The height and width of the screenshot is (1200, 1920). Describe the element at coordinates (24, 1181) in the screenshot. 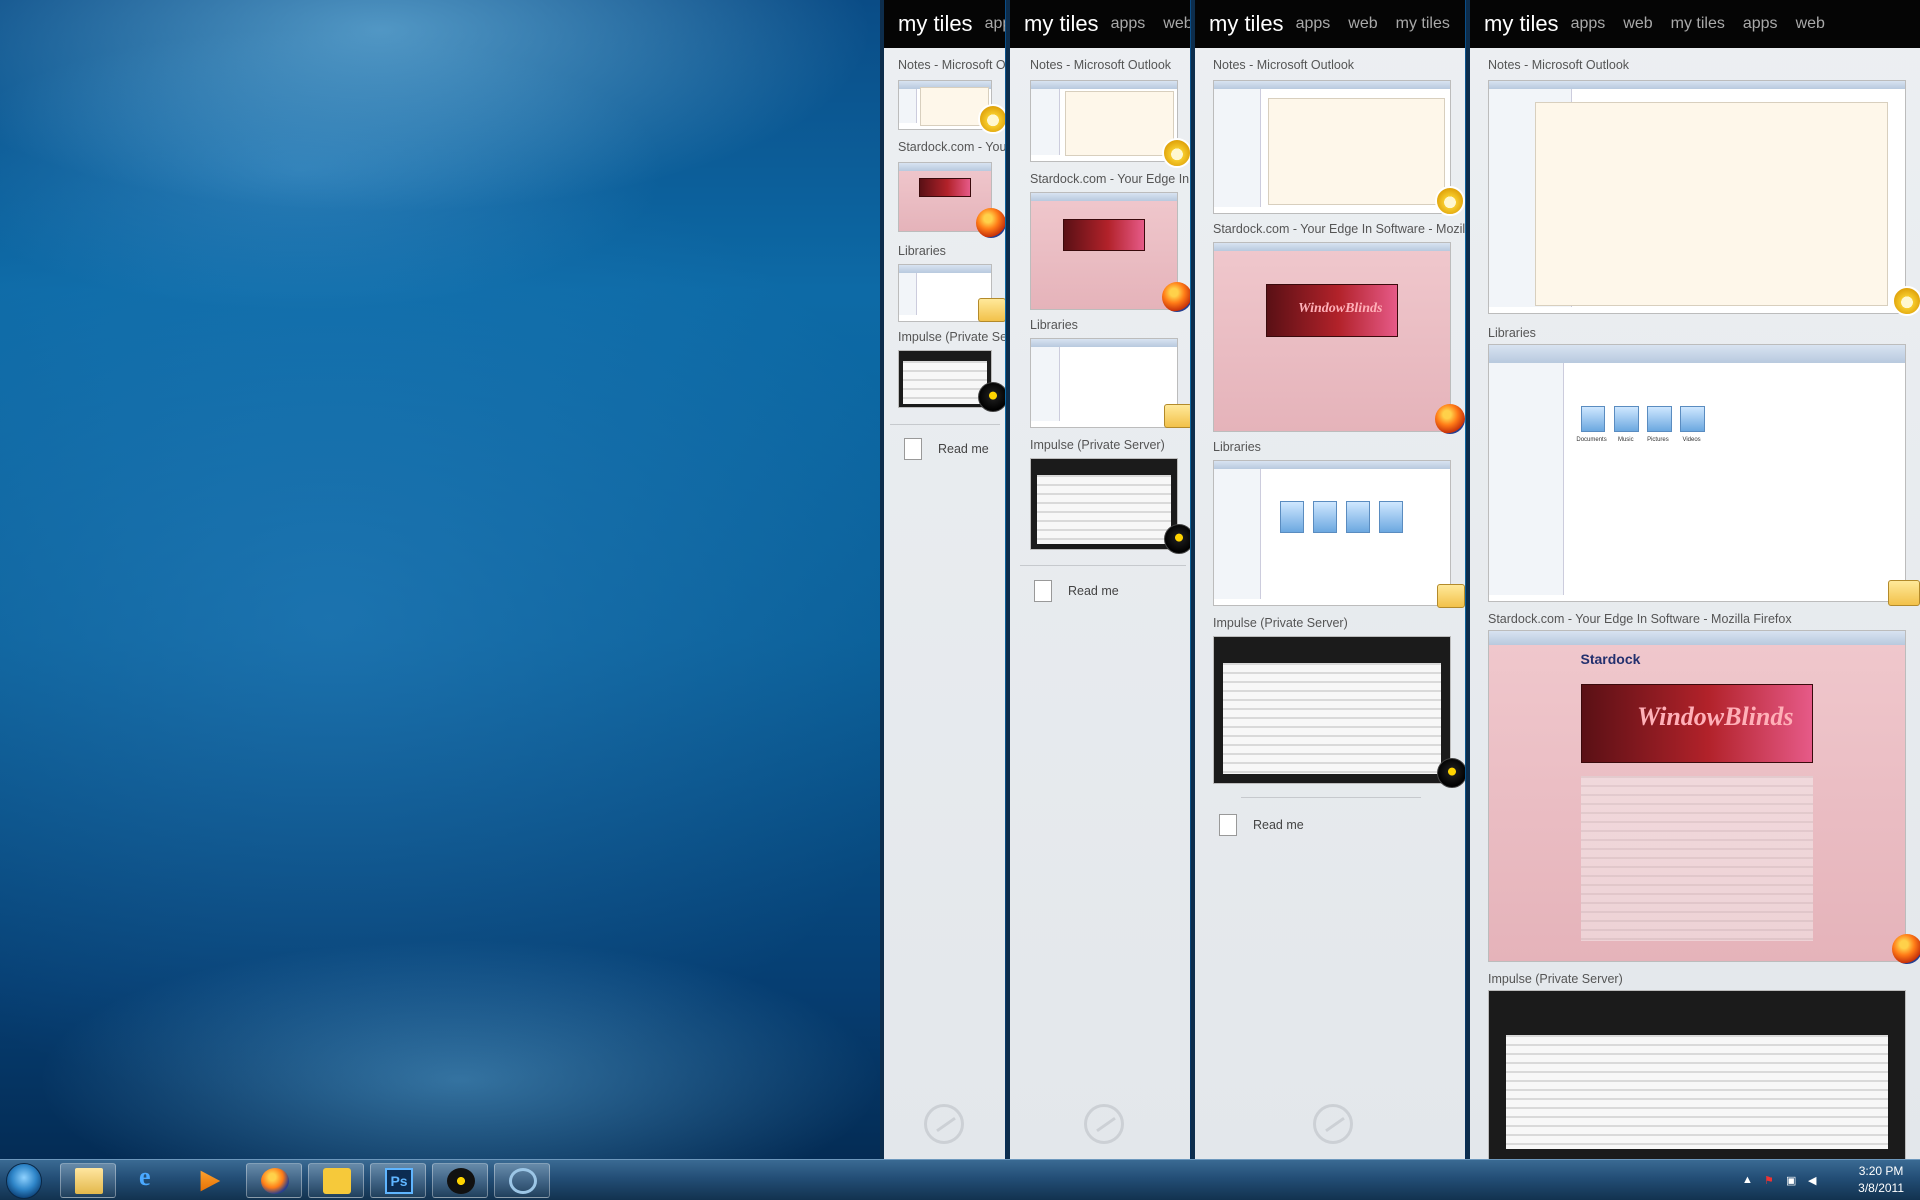

I see `start-button` at that location.